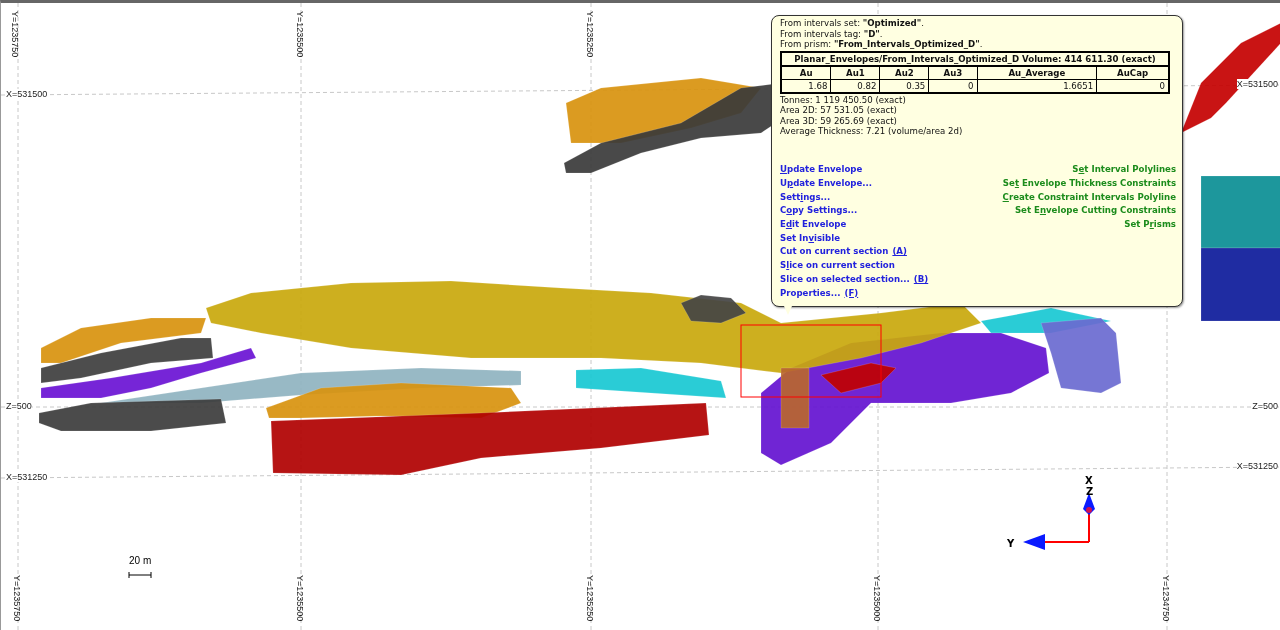 The height and width of the screenshot is (630, 1280). What do you see at coordinates (806, 72) in the screenshot?
I see `column-header: Au` at bounding box center [806, 72].